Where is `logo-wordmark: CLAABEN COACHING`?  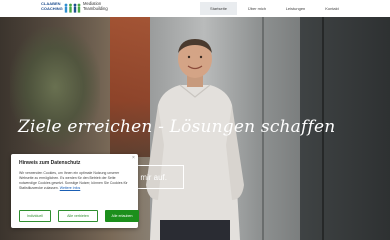
logo-wordmark: CLAABEN COACHING is located at coordinates (52, 6).